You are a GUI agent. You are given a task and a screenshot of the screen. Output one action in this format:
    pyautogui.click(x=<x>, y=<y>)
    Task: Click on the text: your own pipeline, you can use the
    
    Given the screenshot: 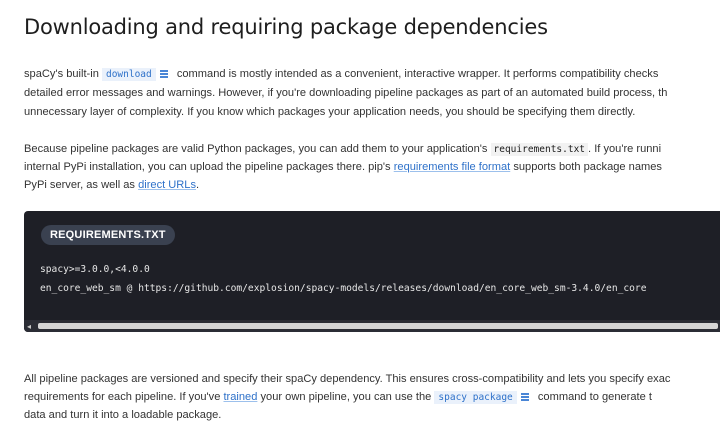 What is the action you would take?
    pyautogui.click(x=346, y=397)
    